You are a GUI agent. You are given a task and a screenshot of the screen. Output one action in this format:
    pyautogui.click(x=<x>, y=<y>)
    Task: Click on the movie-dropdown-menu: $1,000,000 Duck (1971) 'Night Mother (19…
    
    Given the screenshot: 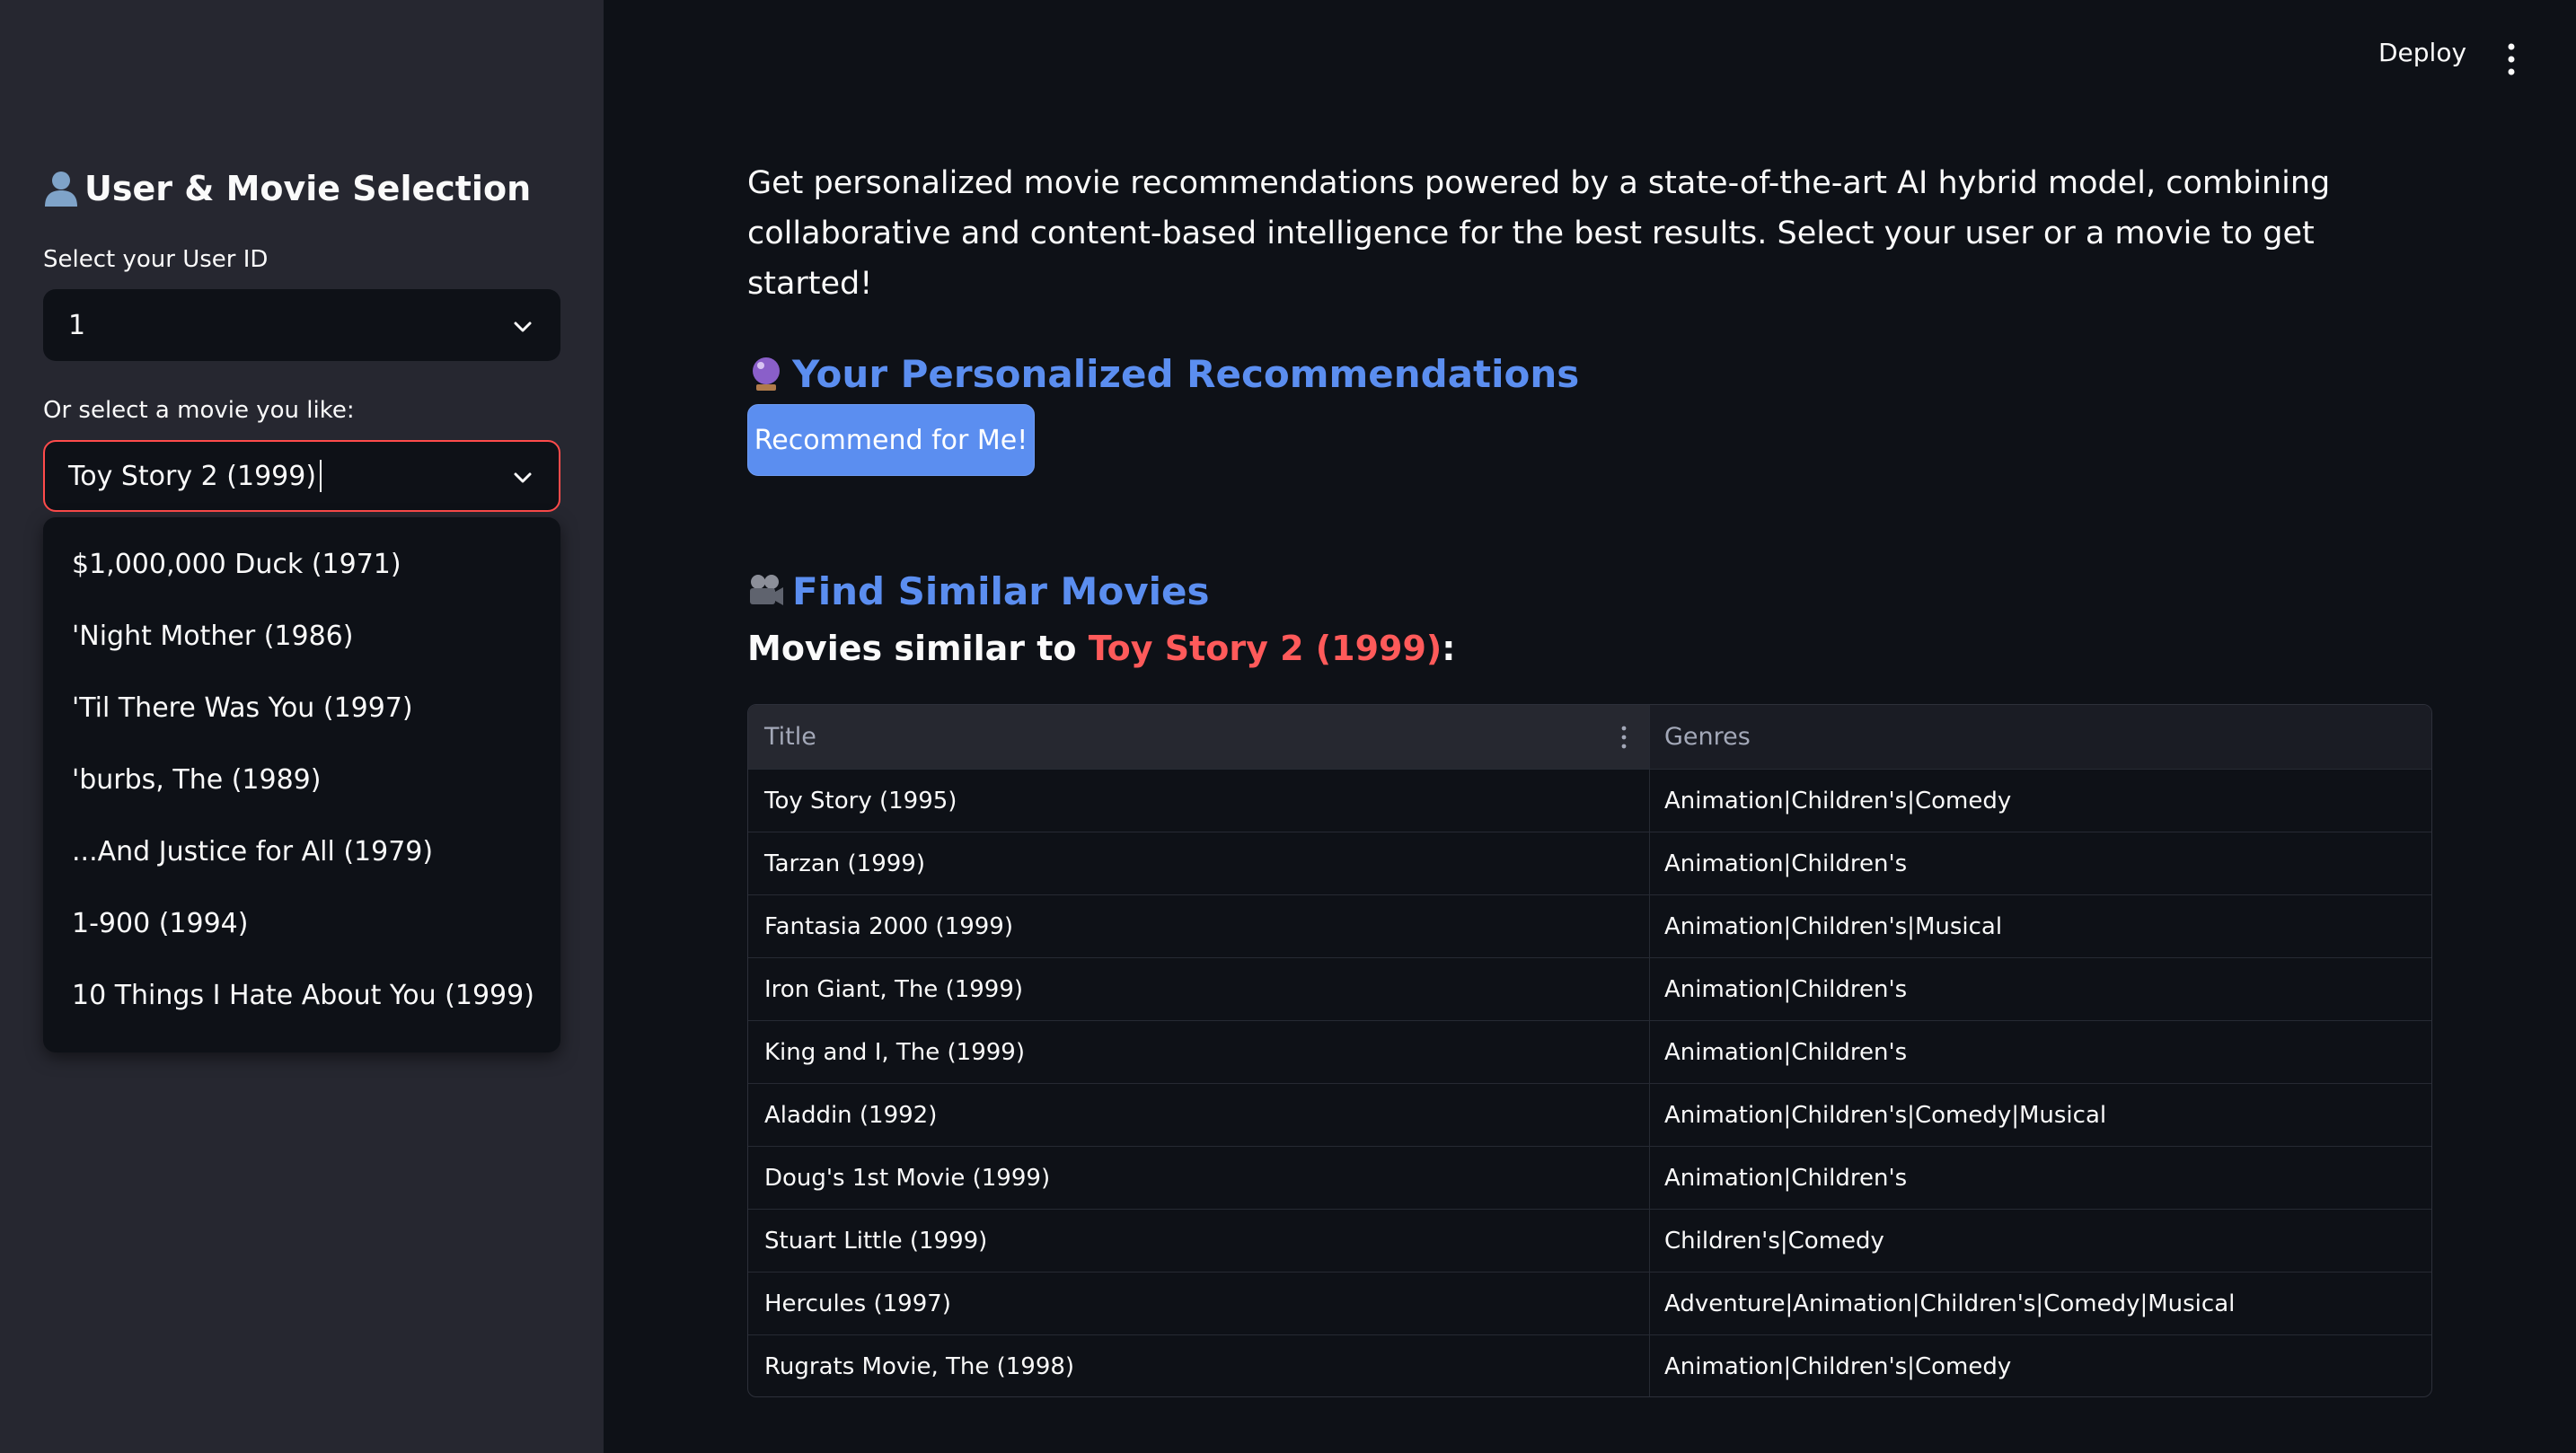 What is the action you would take?
    pyautogui.click(x=301, y=785)
    